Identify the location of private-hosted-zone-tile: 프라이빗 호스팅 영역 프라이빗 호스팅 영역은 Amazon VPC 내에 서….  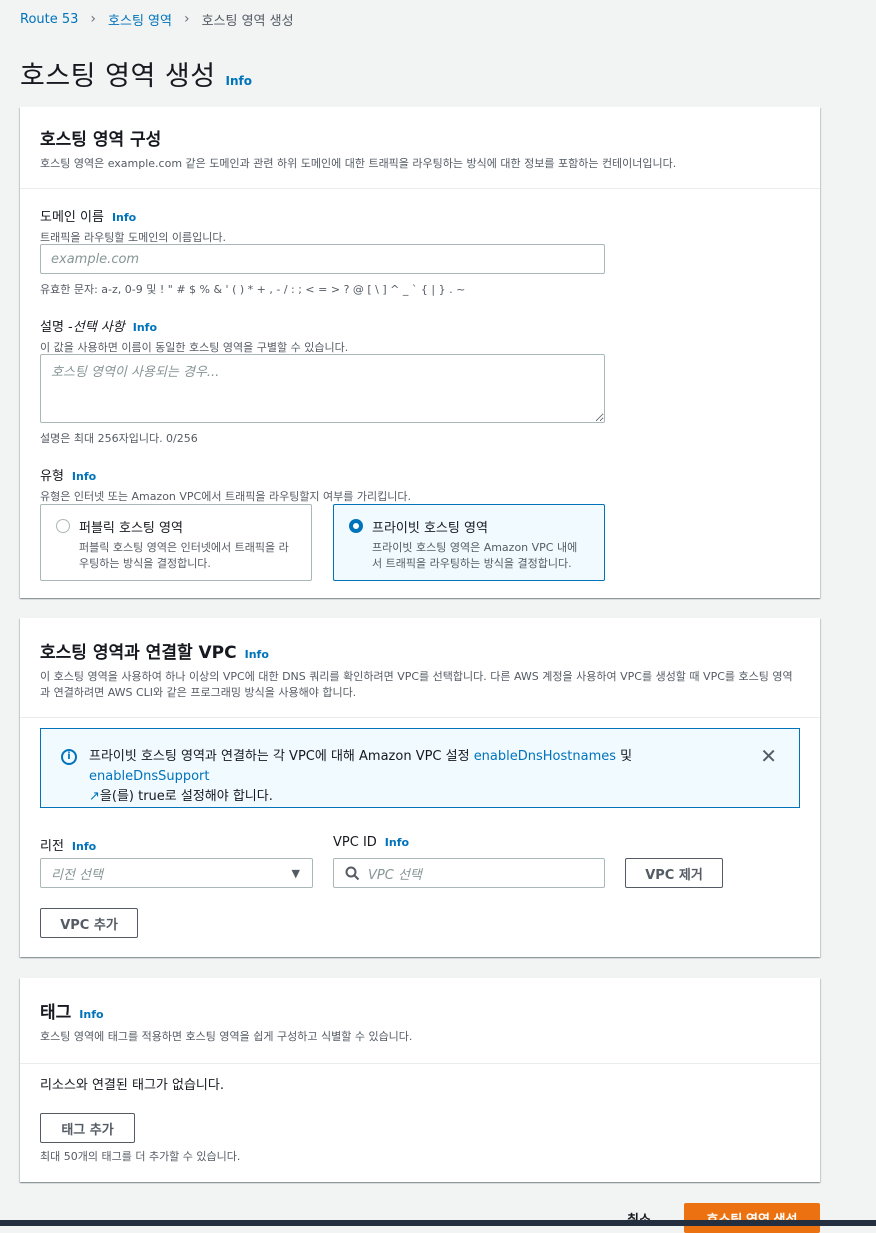
(469, 542).